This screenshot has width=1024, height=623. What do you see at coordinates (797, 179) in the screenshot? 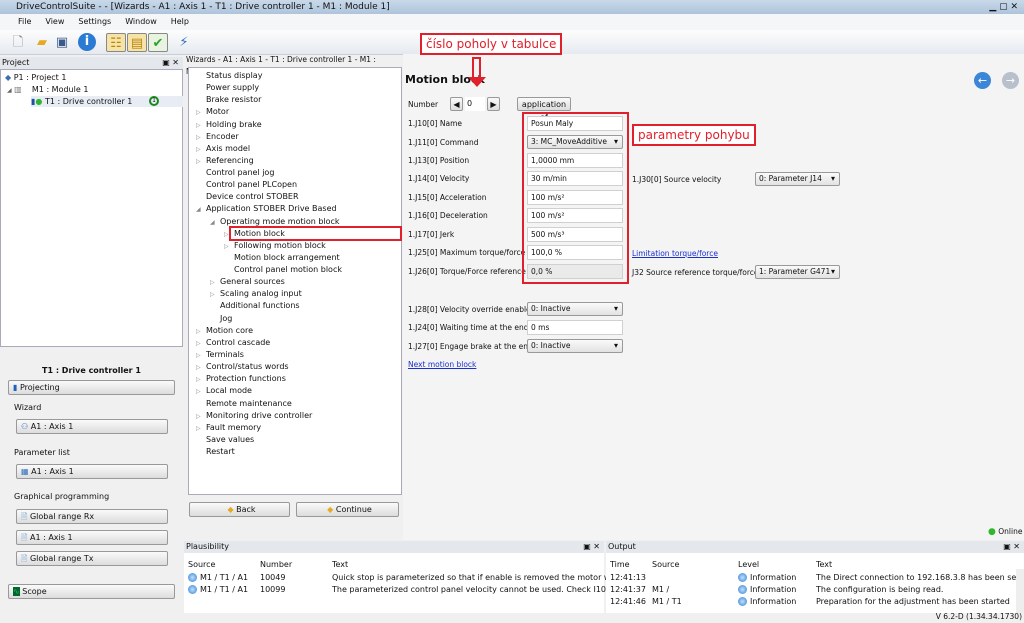
I see `source-velocity-select: 0: Parameter J14` at bounding box center [797, 179].